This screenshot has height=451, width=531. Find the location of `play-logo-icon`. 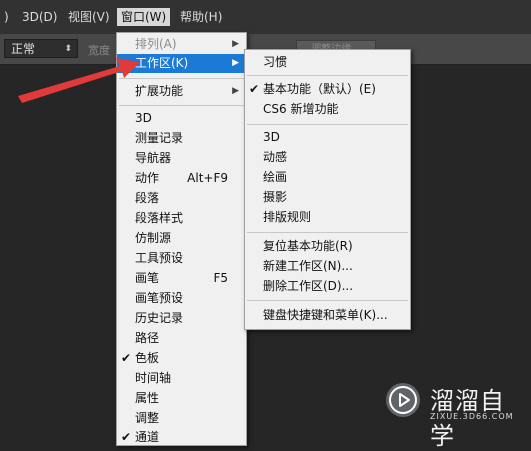

play-logo-icon is located at coordinates (403, 400).